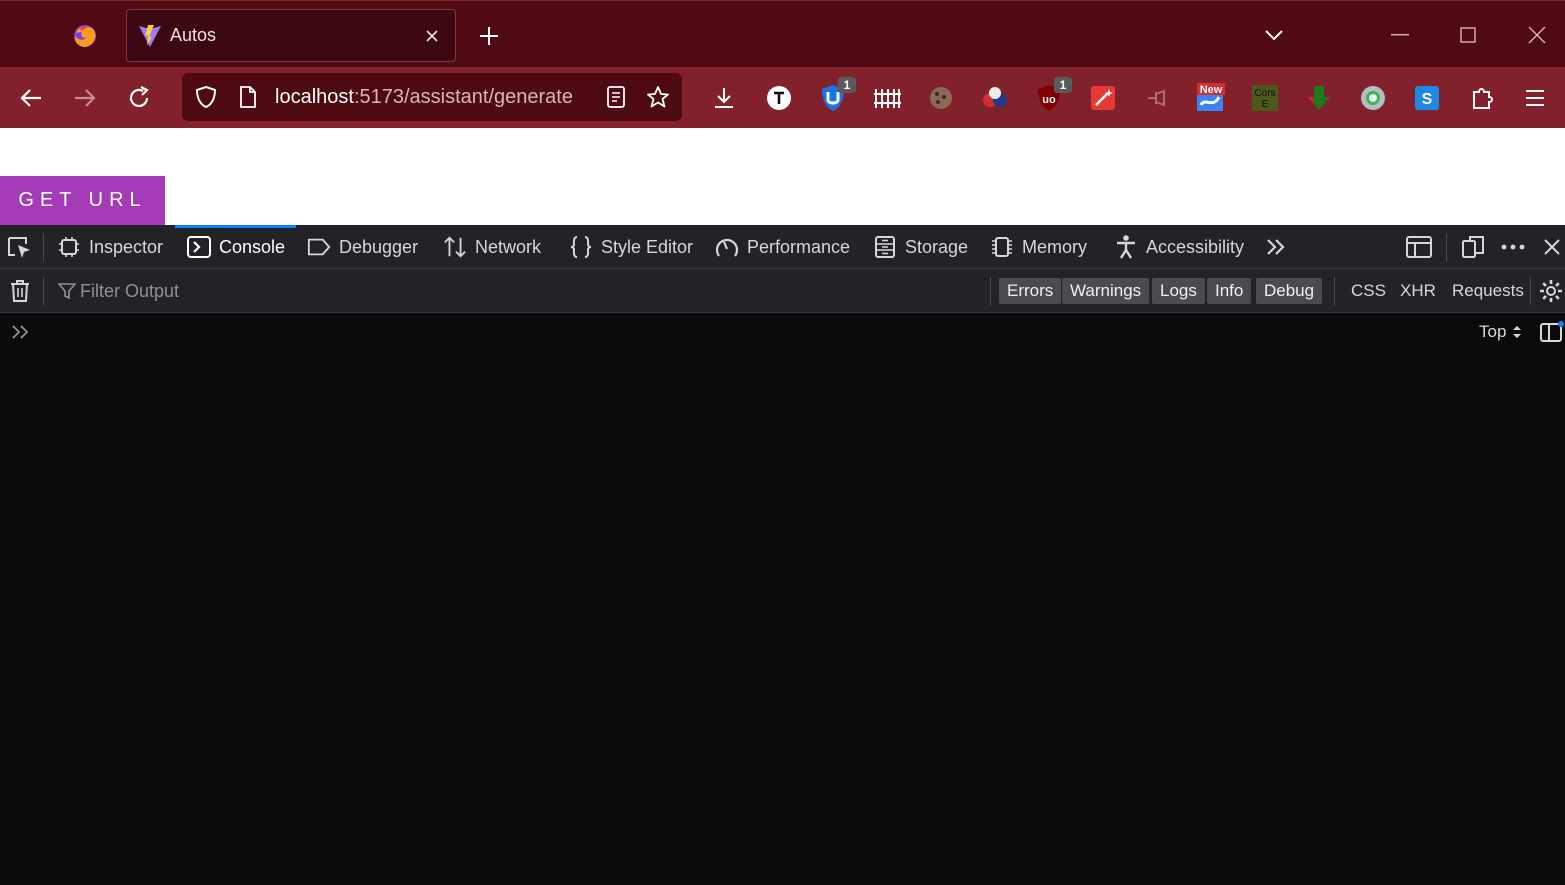 This screenshot has height=885, width=1565. I want to click on extensions-puzzle-icon, so click(1482, 98).